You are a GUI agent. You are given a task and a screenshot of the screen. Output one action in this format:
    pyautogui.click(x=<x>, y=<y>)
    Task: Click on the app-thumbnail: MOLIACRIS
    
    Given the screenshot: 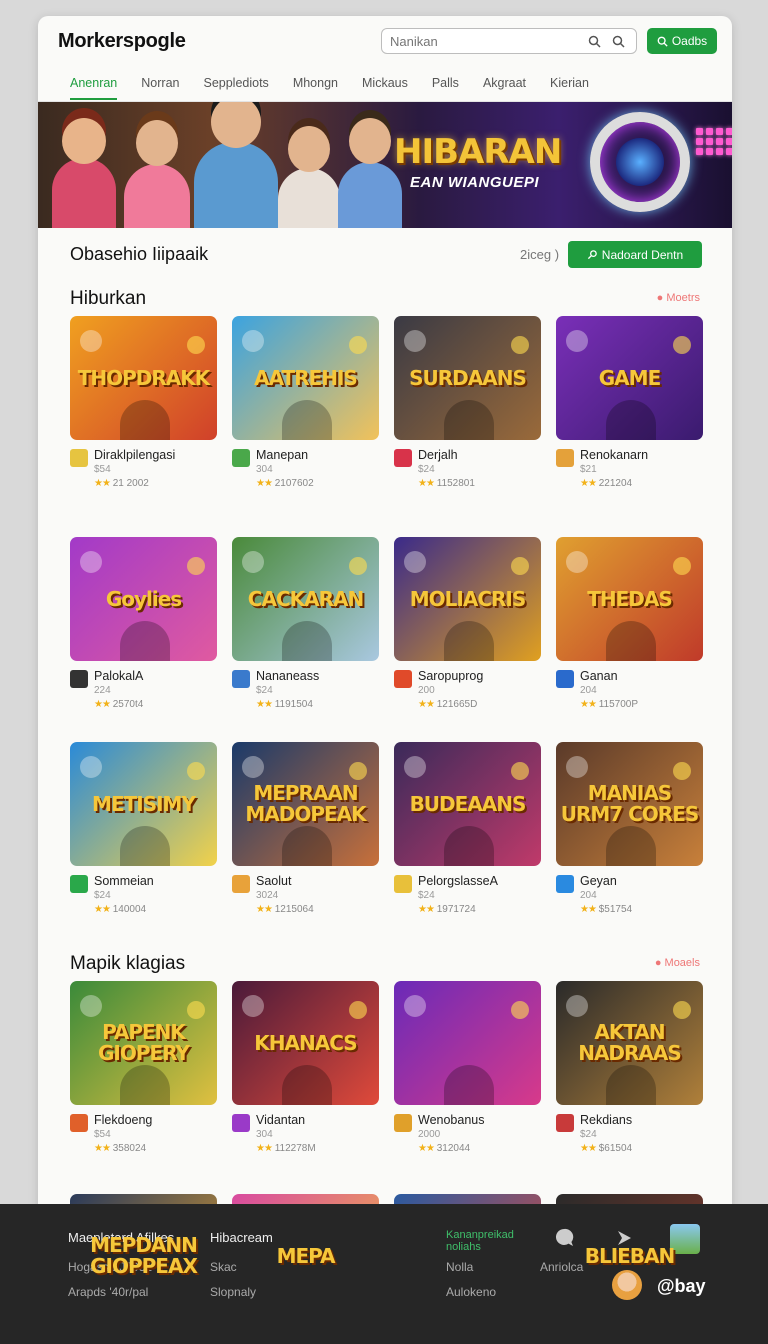 What is the action you would take?
    pyautogui.click(x=467, y=599)
    